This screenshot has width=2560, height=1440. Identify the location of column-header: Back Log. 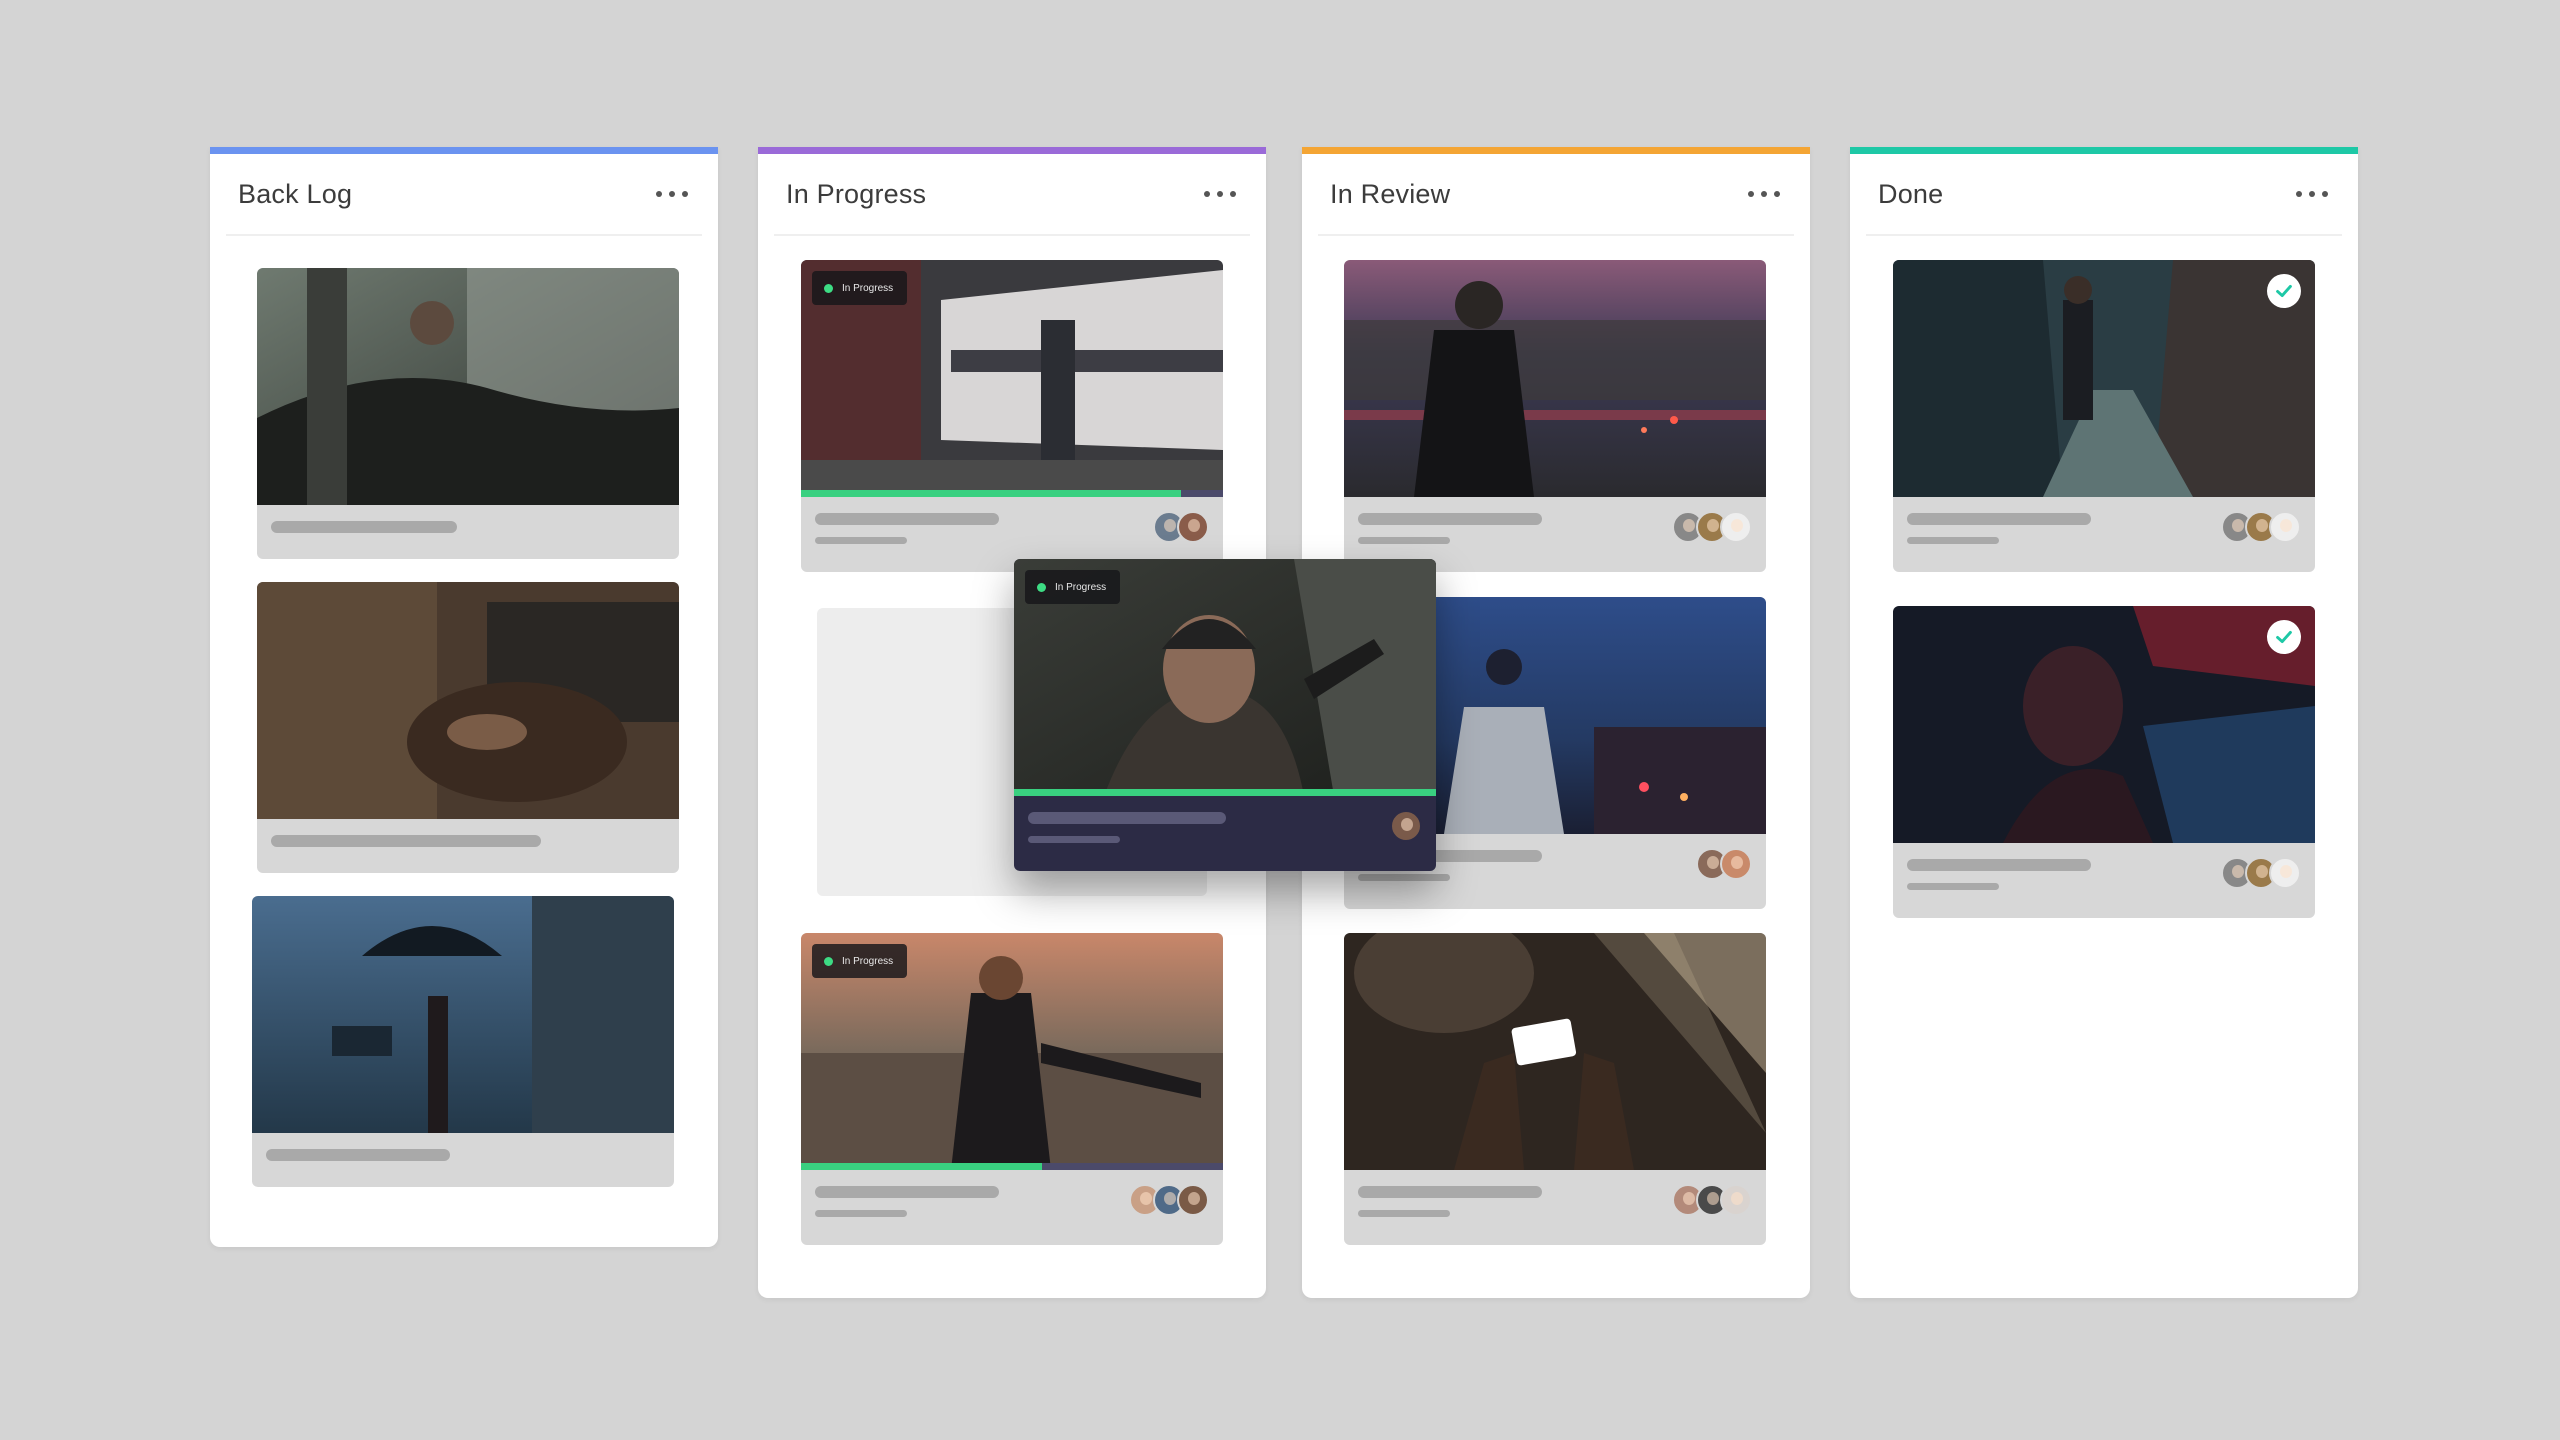
(464, 195).